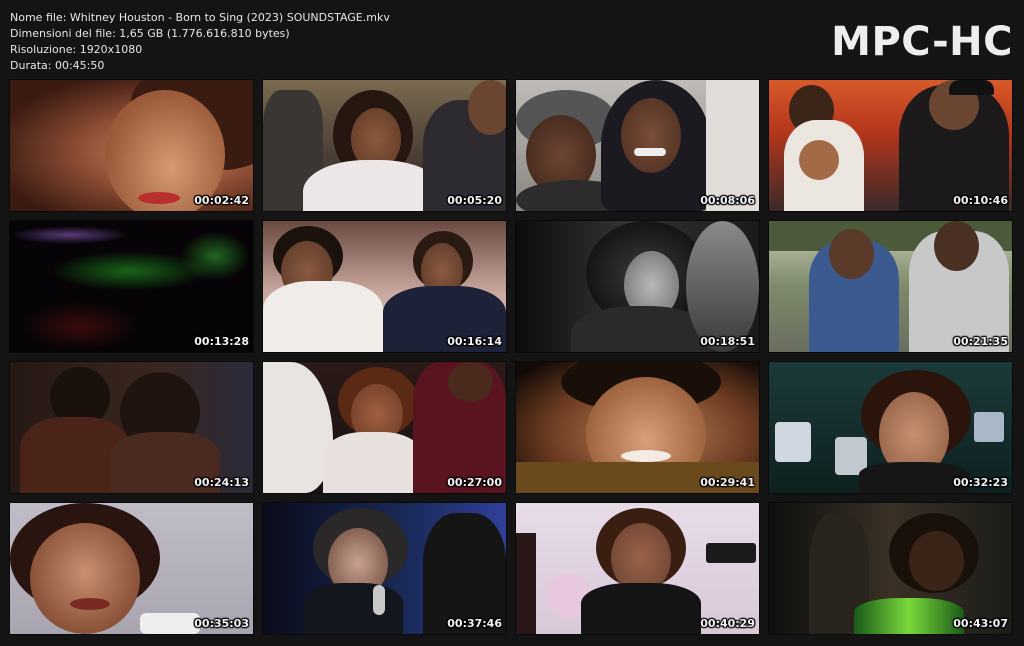 The height and width of the screenshot is (646, 1024). What do you see at coordinates (980, 200) in the screenshot?
I see `timestamp-label: 00:10:46` at bounding box center [980, 200].